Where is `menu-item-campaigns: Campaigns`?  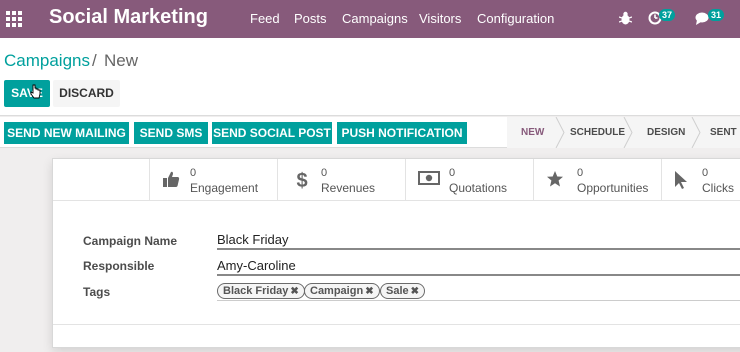 menu-item-campaigns: Campaigns is located at coordinates (375, 18).